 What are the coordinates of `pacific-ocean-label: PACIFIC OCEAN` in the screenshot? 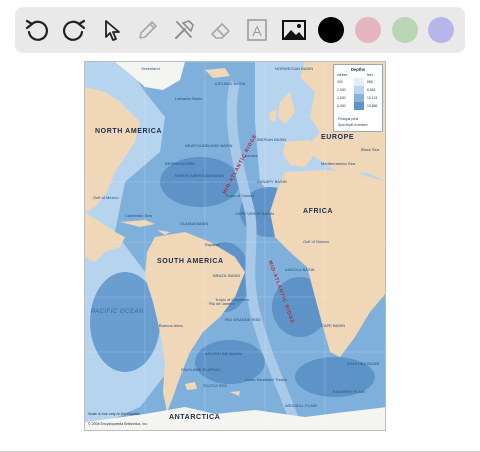 It's located at (117, 312).